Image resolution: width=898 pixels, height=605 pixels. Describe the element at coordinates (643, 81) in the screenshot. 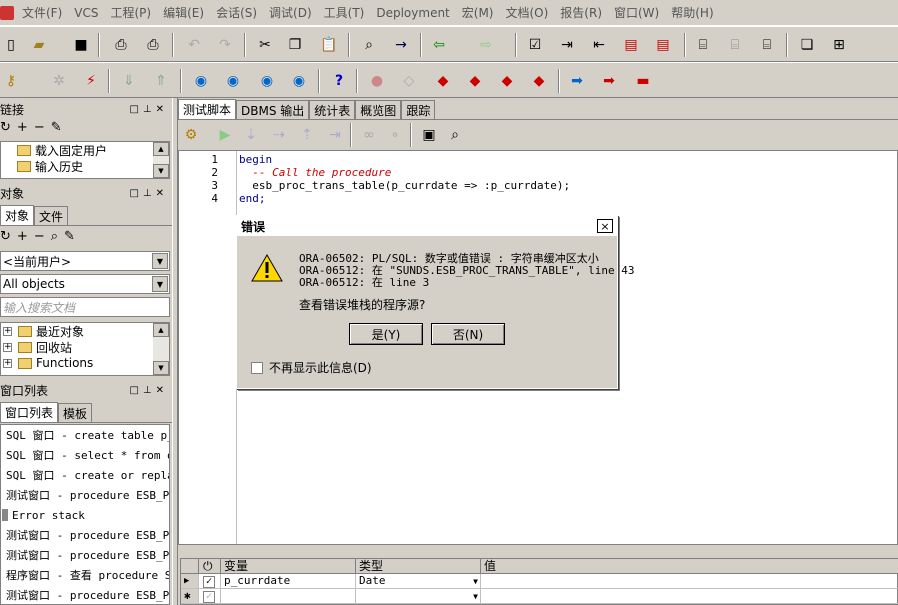

I see `stop-icon: ▬` at that location.